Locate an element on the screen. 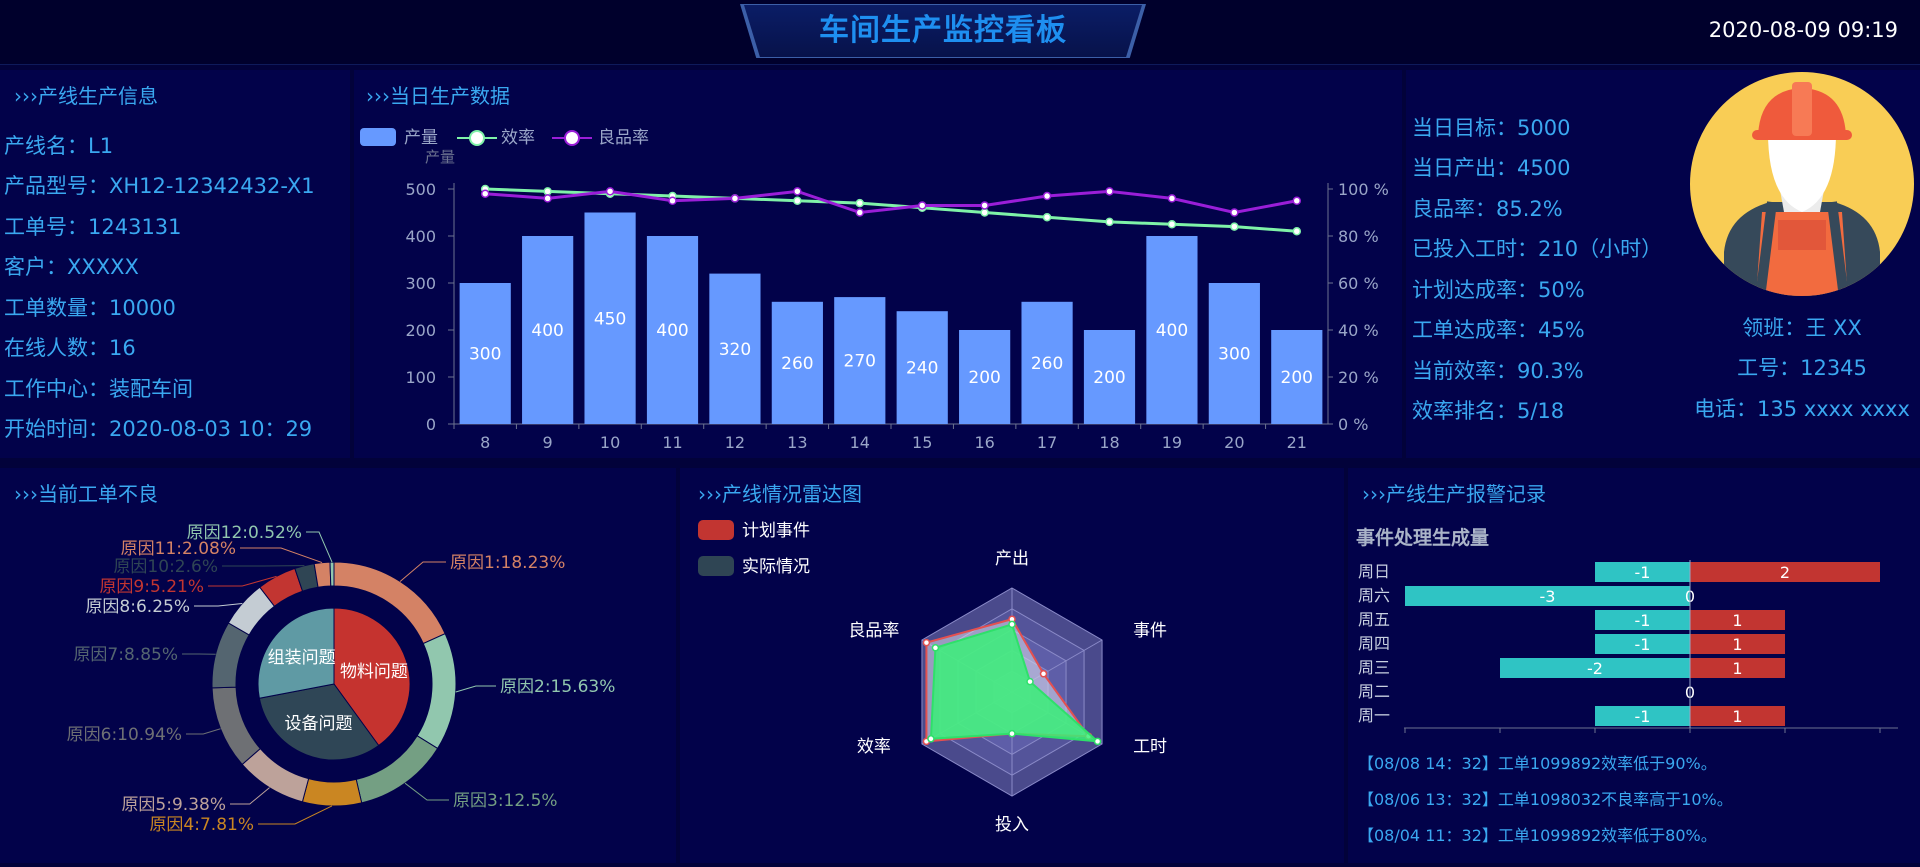 The width and height of the screenshot is (1920, 867). inner-slice-label: 物料问题 is located at coordinates (374, 672).